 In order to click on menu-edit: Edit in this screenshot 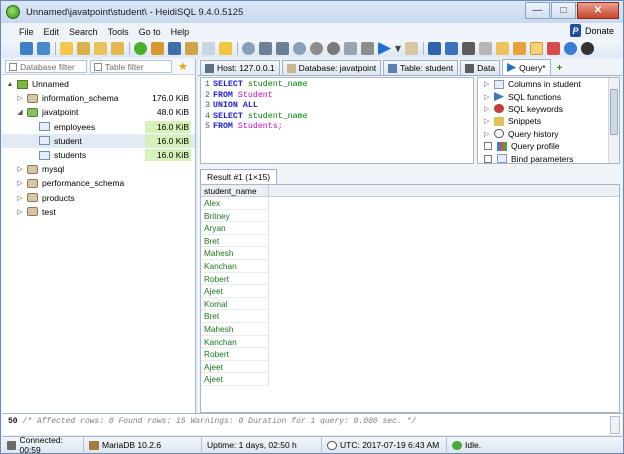, I will do `click(52, 32)`.